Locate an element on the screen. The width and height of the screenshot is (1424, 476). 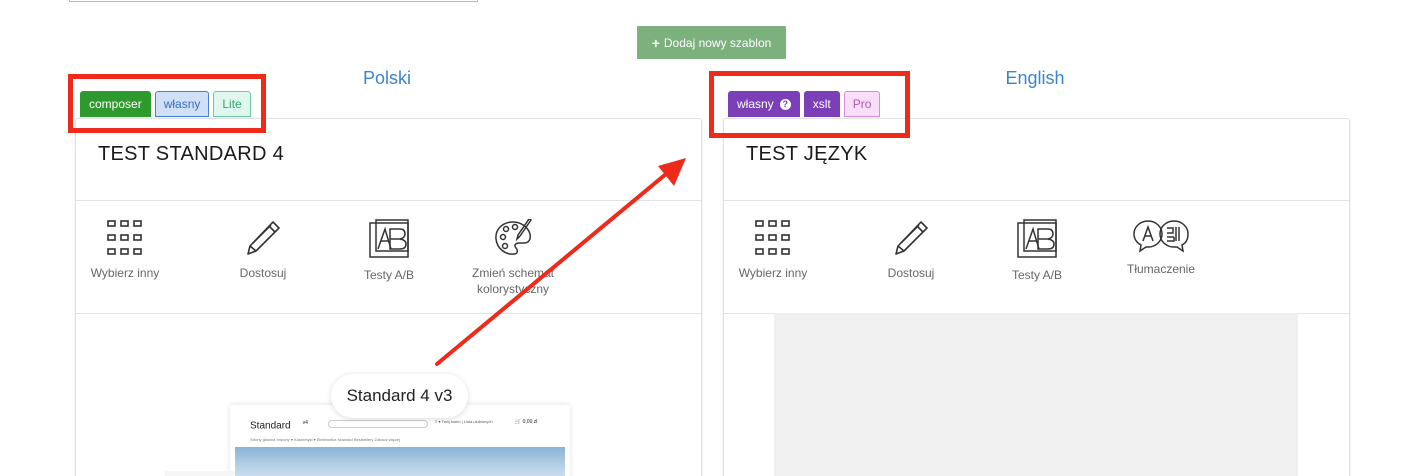
preview-logo-sup: v4 is located at coordinates (305, 423).